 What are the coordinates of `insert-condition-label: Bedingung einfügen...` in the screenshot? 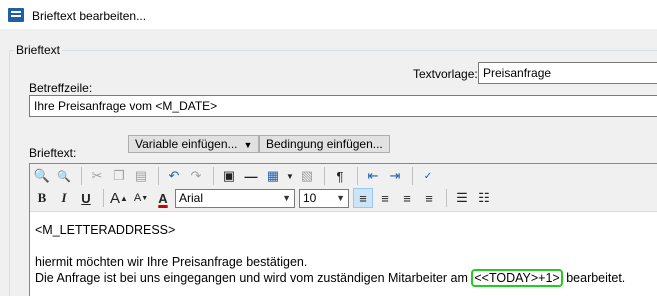 It's located at (324, 144).